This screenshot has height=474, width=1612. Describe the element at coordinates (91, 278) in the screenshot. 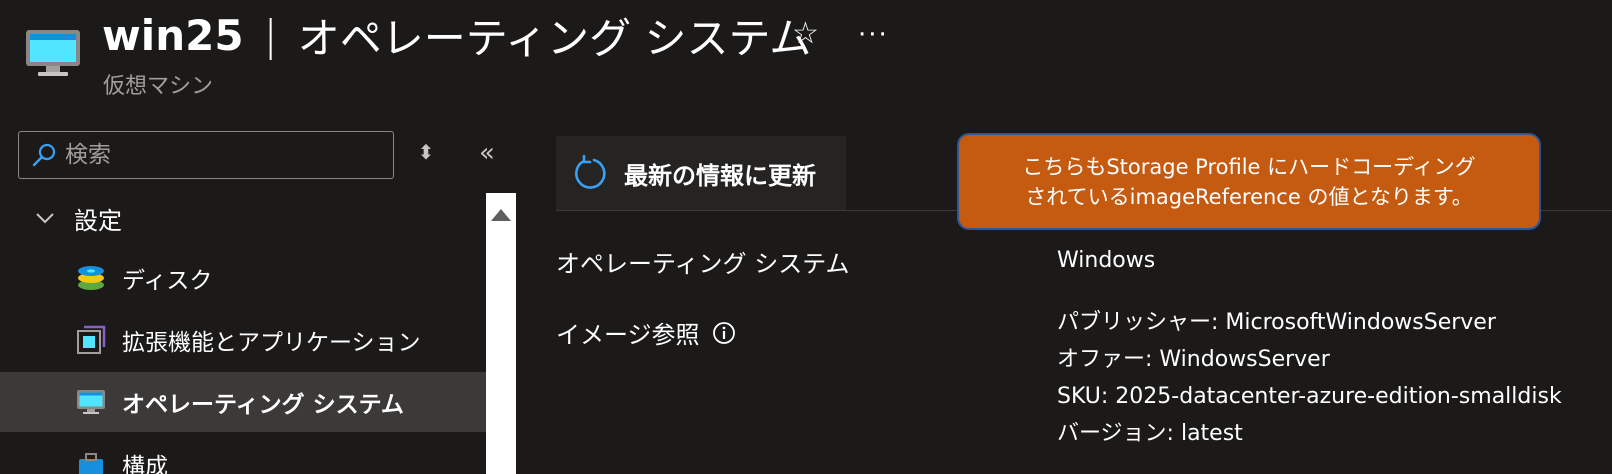

I see `disk-icon` at that location.